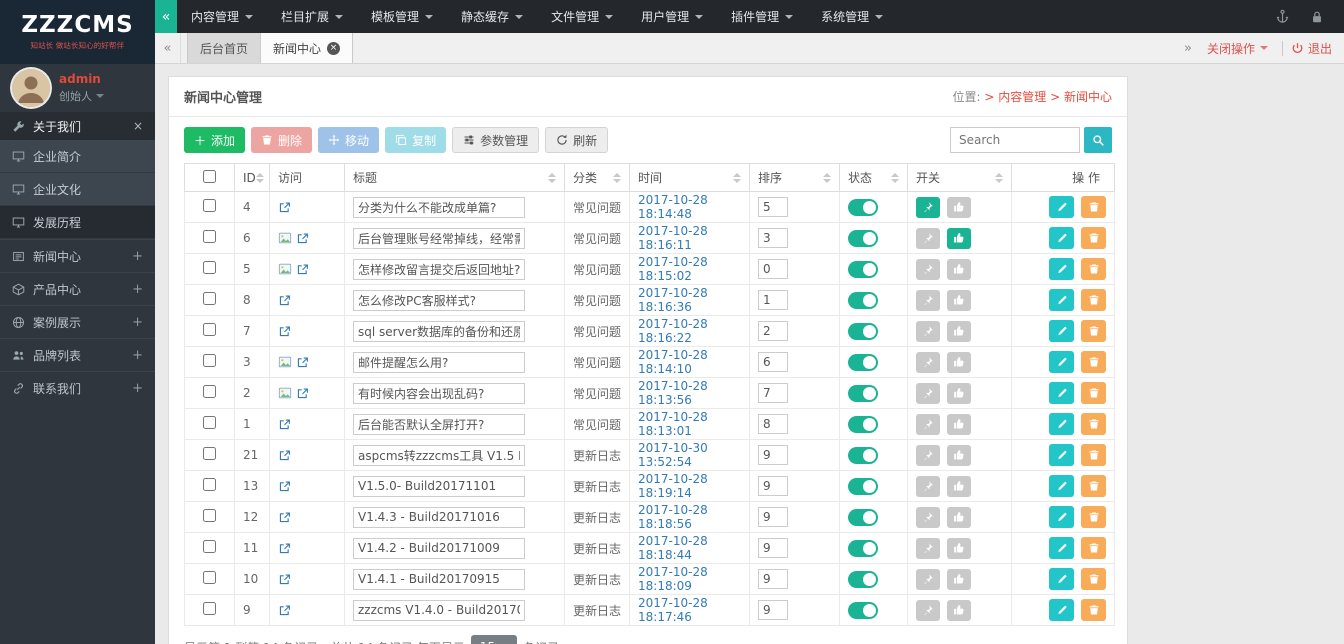 This screenshot has width=1344, height=644. What do you see at coordinates (166, 16) in the screenshot?
I see `sidebar-collapse-button: «` at bounding box center [166, 16].